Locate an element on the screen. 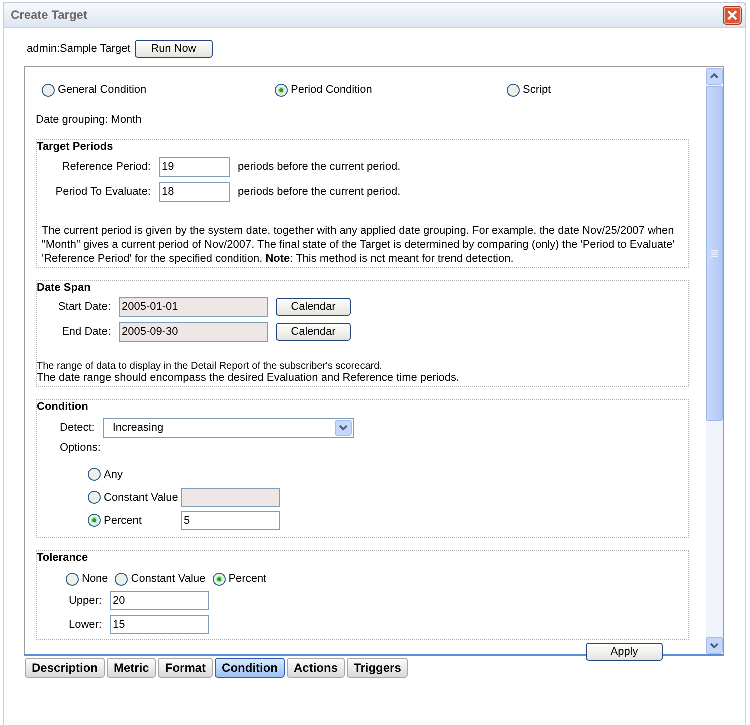  field-label: Period To Evaluate: is located at coordinates (102, 192).